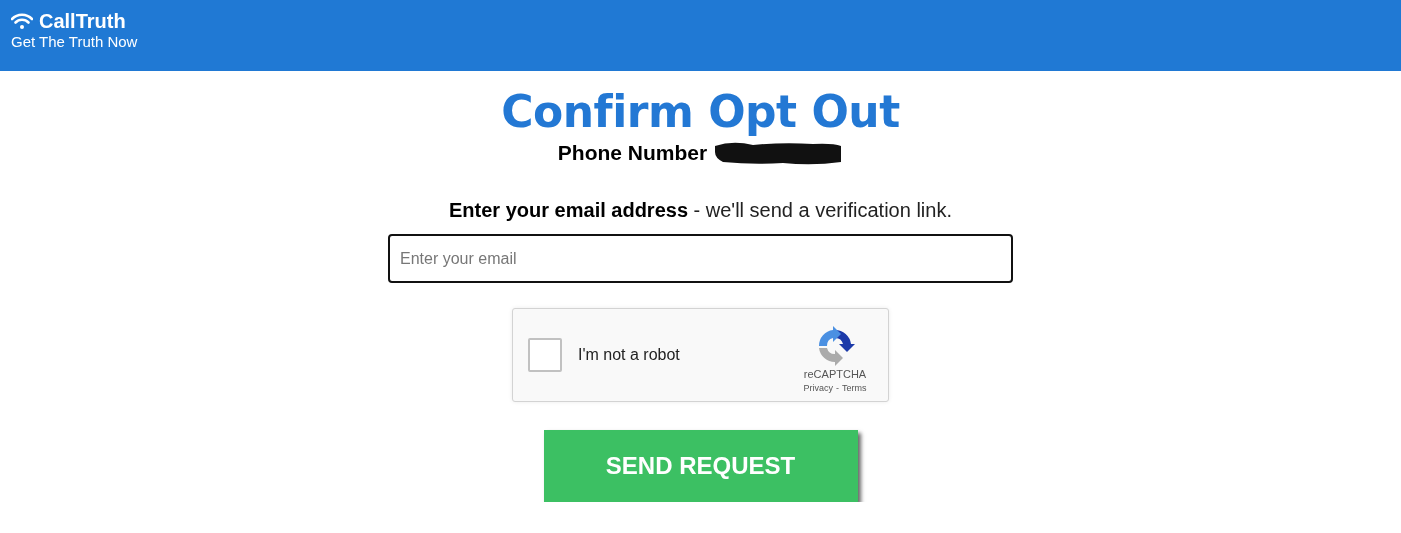  What do you see at coordinates (632, 153) in the screenshot?
I see `phone-label: Phone Number` at bounding box center [632, 153].